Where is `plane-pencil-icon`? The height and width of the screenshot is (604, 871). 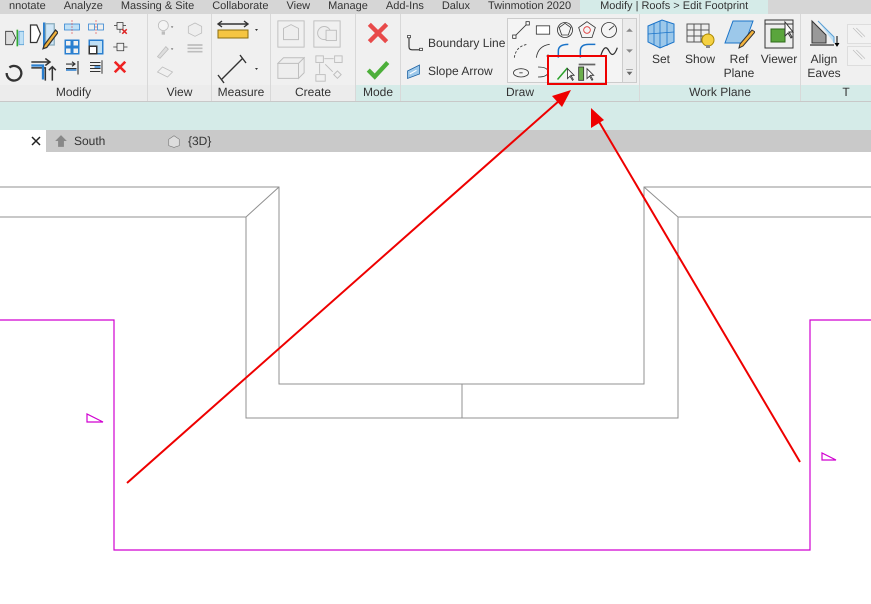
plane-pencil-icon is located at coordinates (739, 34).